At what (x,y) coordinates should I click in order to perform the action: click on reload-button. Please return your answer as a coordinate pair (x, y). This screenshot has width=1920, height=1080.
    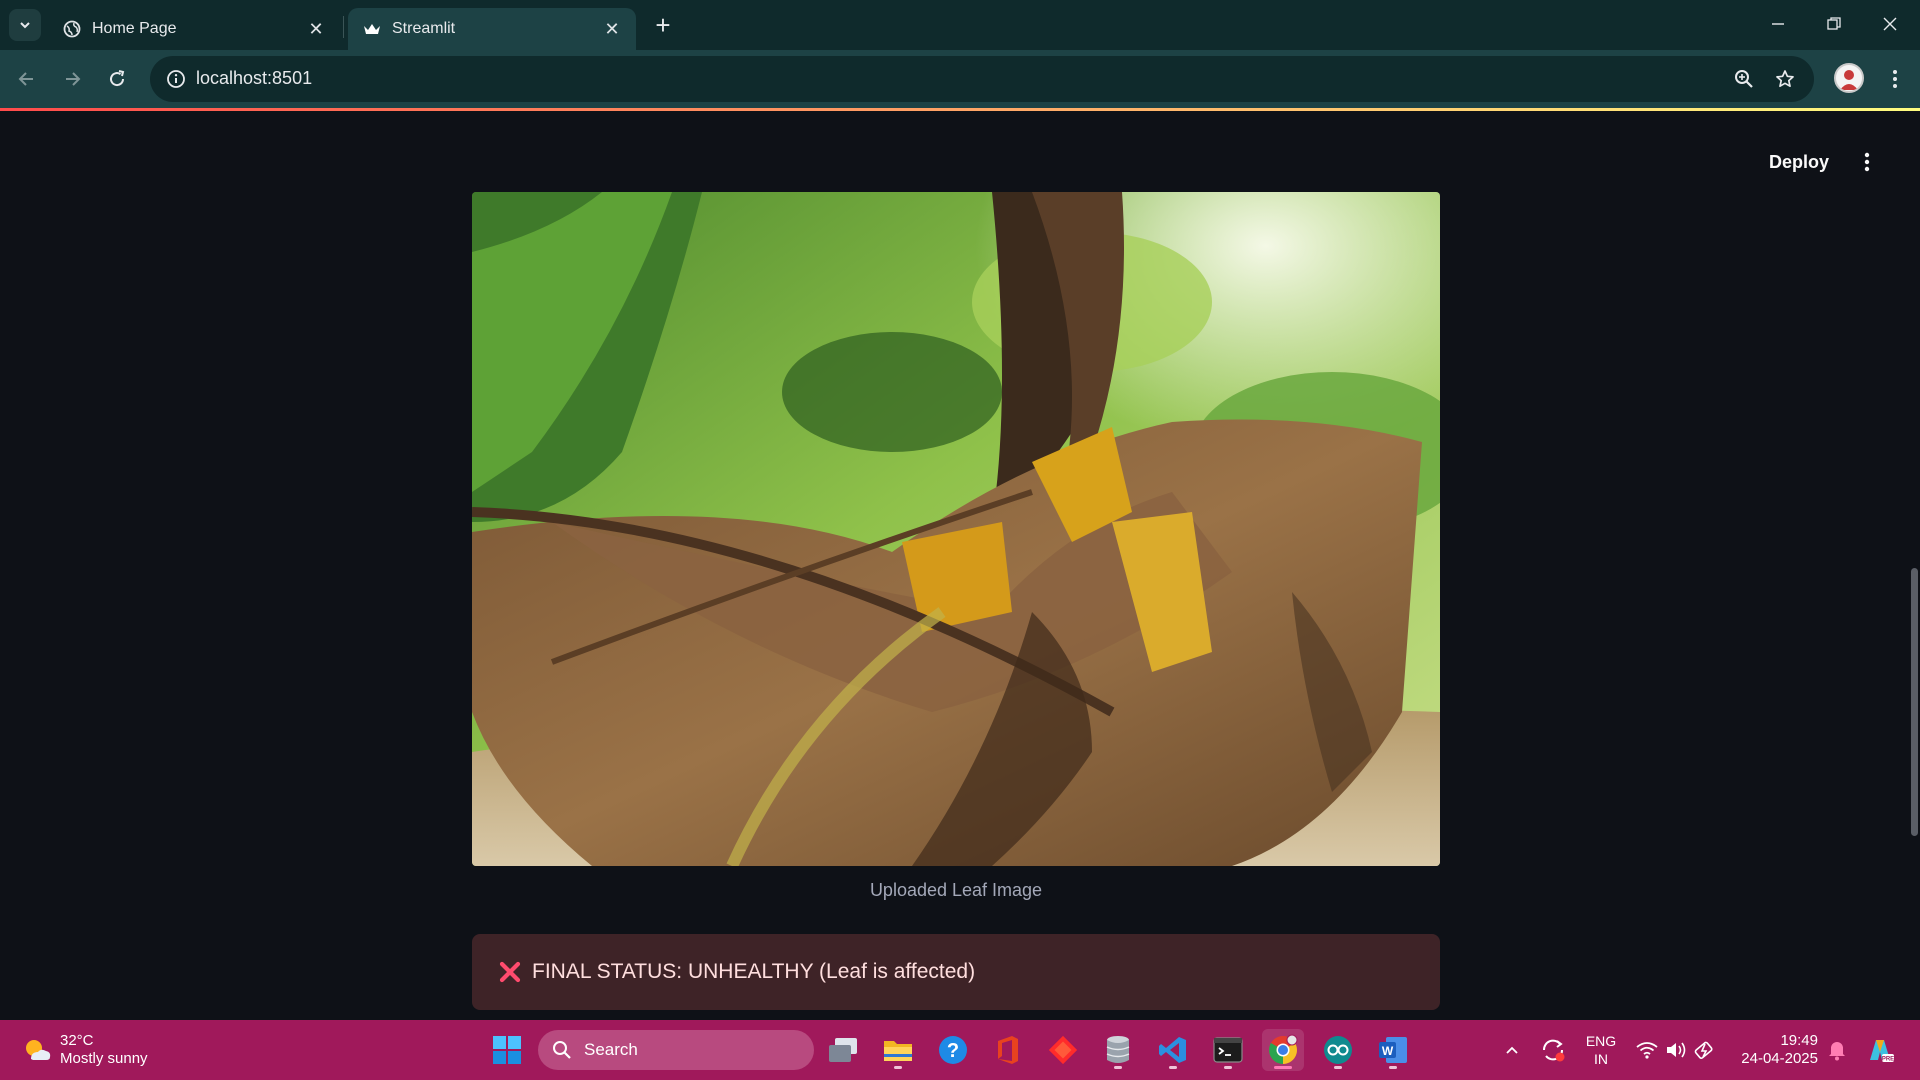
    Looking at the image, I should click on (117, 79).